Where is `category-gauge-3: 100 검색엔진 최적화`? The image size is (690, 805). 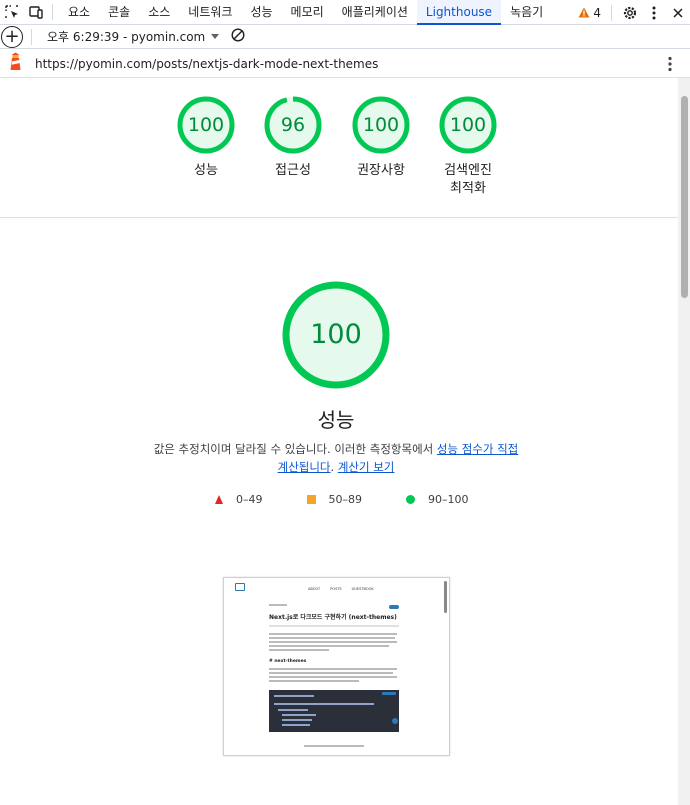 category-gauge-3: 100 검색엔진 최적화 is located at coordinates (468, 145).